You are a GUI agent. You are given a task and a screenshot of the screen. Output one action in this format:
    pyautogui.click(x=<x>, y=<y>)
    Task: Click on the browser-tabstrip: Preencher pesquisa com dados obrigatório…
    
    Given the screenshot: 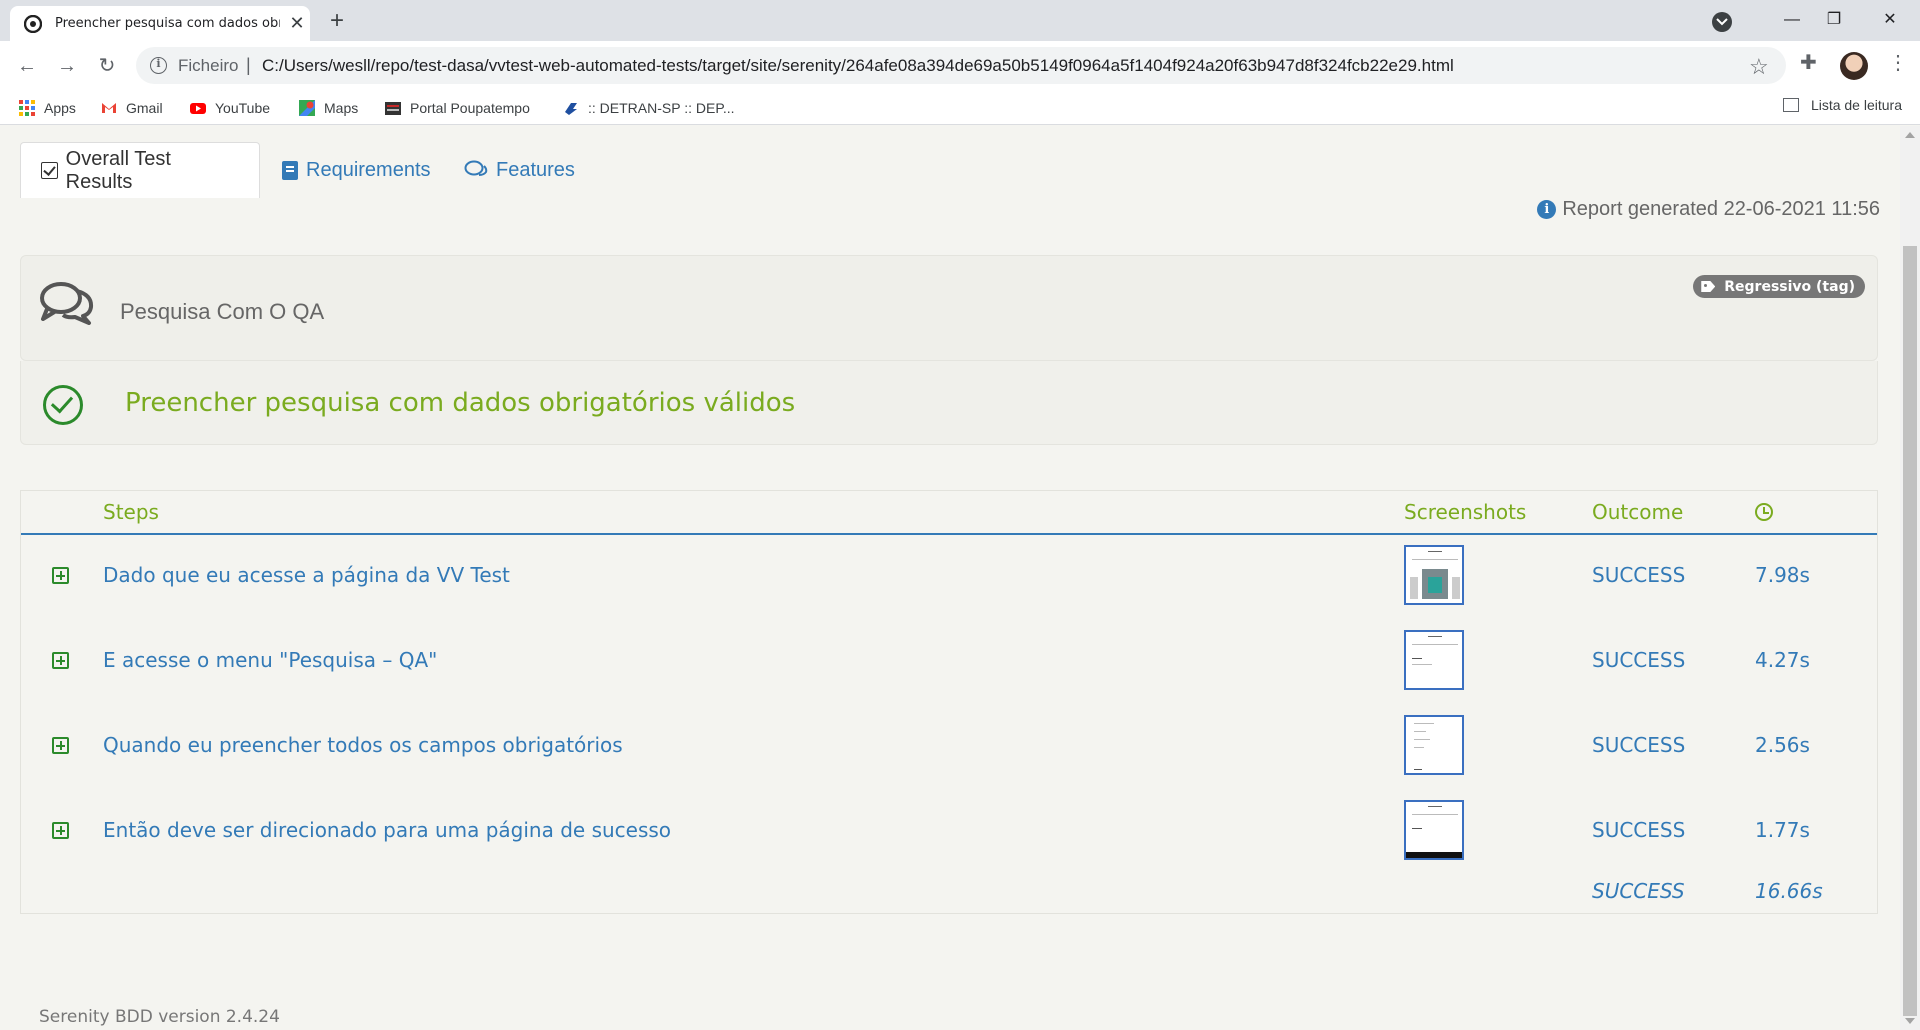 What is the action you would take?
    pyautogui.click(x=960, y=20)
    